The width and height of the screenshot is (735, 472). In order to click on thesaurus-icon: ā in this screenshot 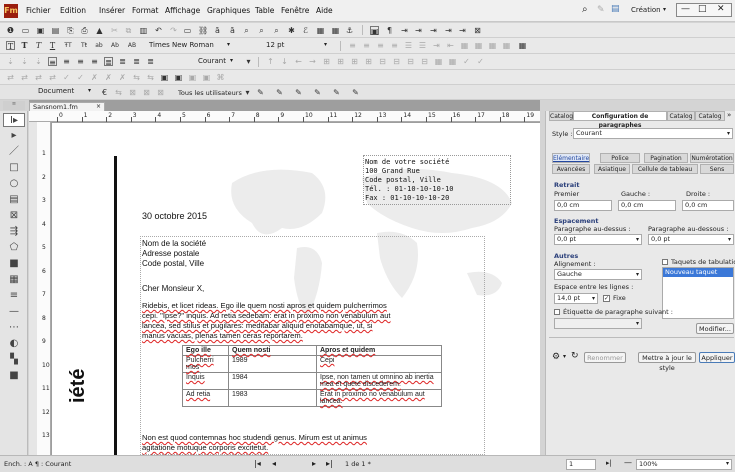, I will do `click(232, 30)`.